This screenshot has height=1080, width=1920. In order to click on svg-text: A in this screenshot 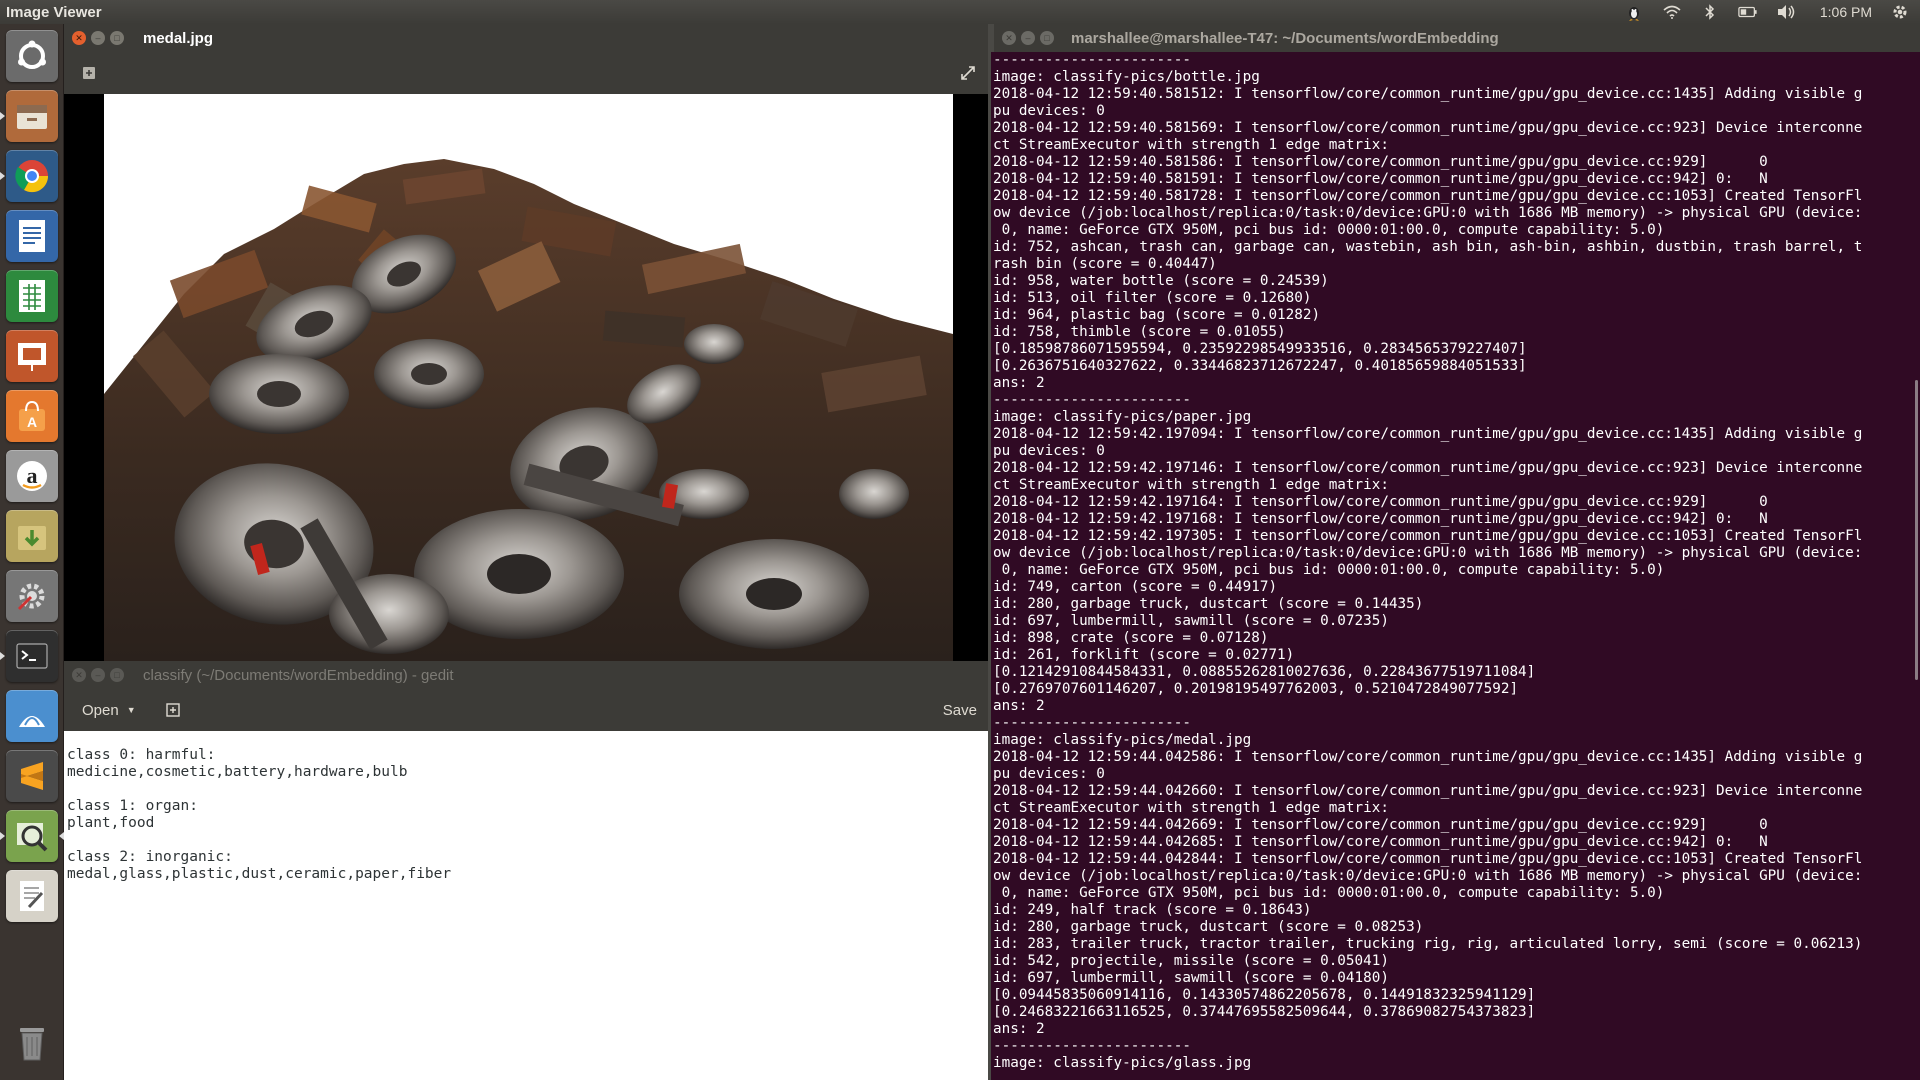, I will do `click(32, 422)`.